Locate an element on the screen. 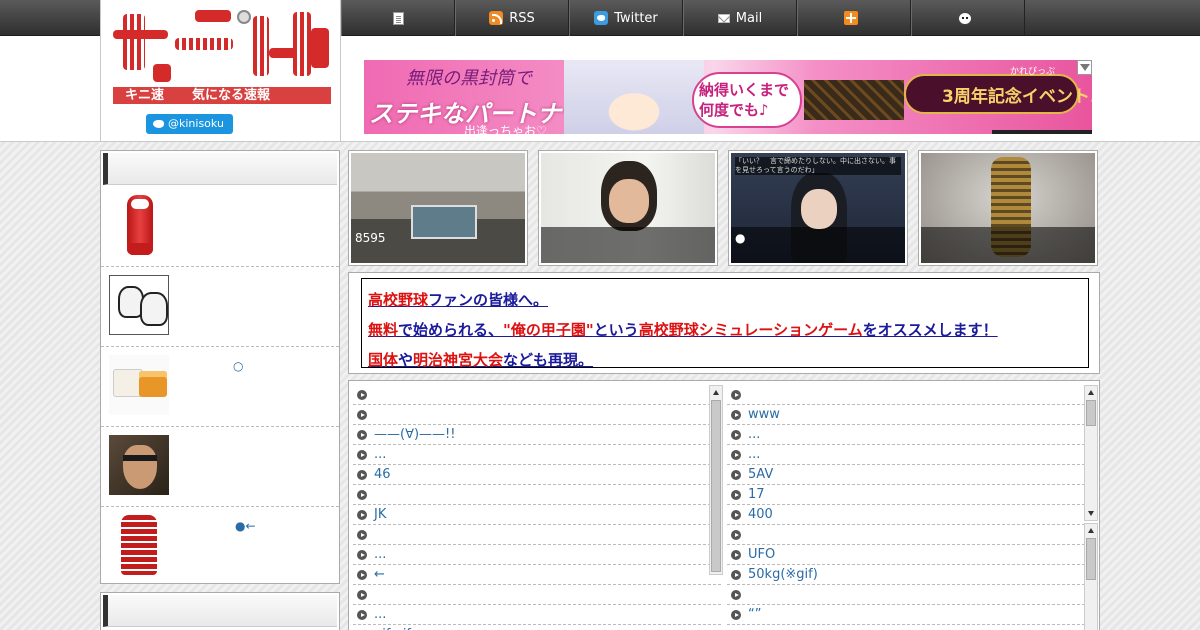  twitter-follow-label: @kinisoku is located at coordinates (196, 123).